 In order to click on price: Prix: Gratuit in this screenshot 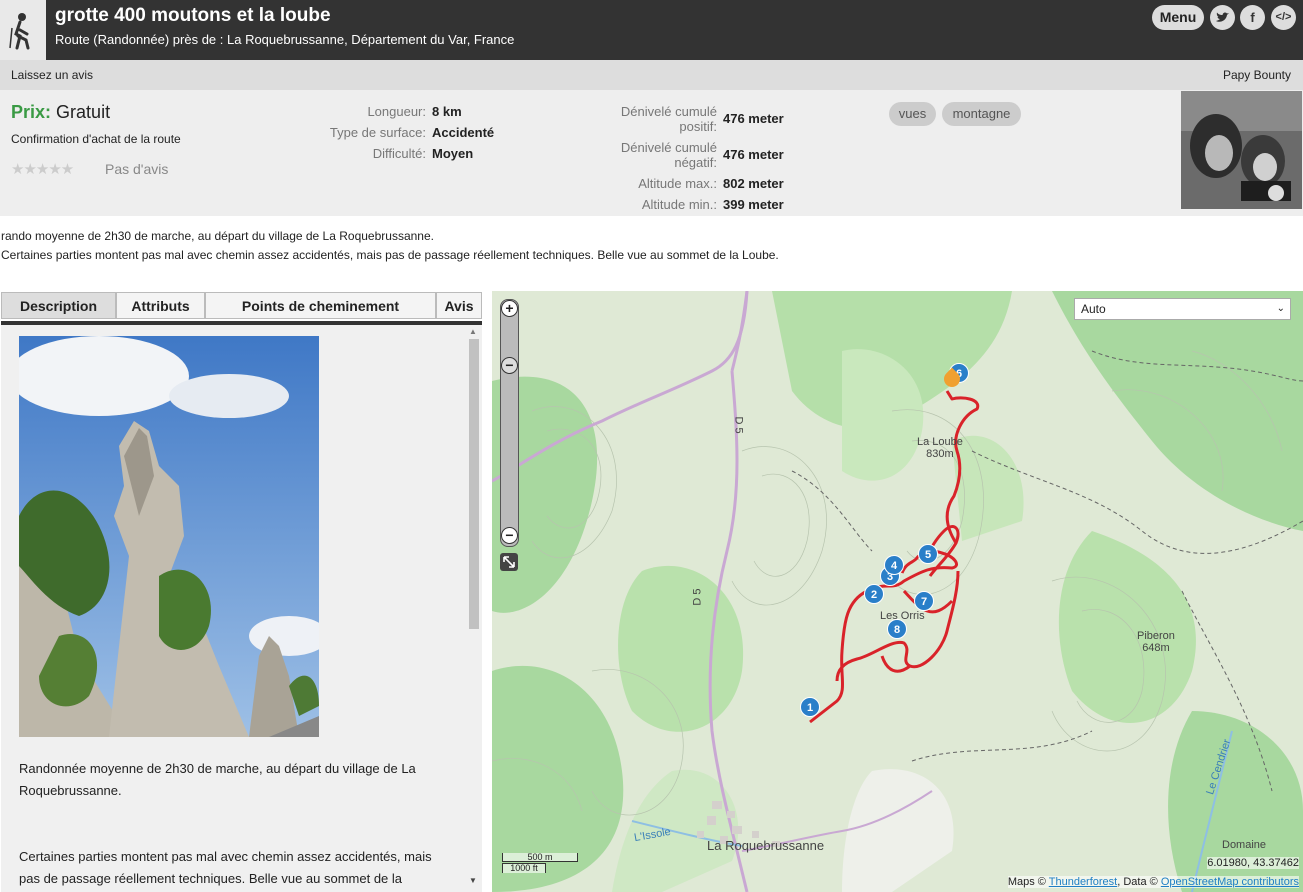, I will do `click(60, 112)`.